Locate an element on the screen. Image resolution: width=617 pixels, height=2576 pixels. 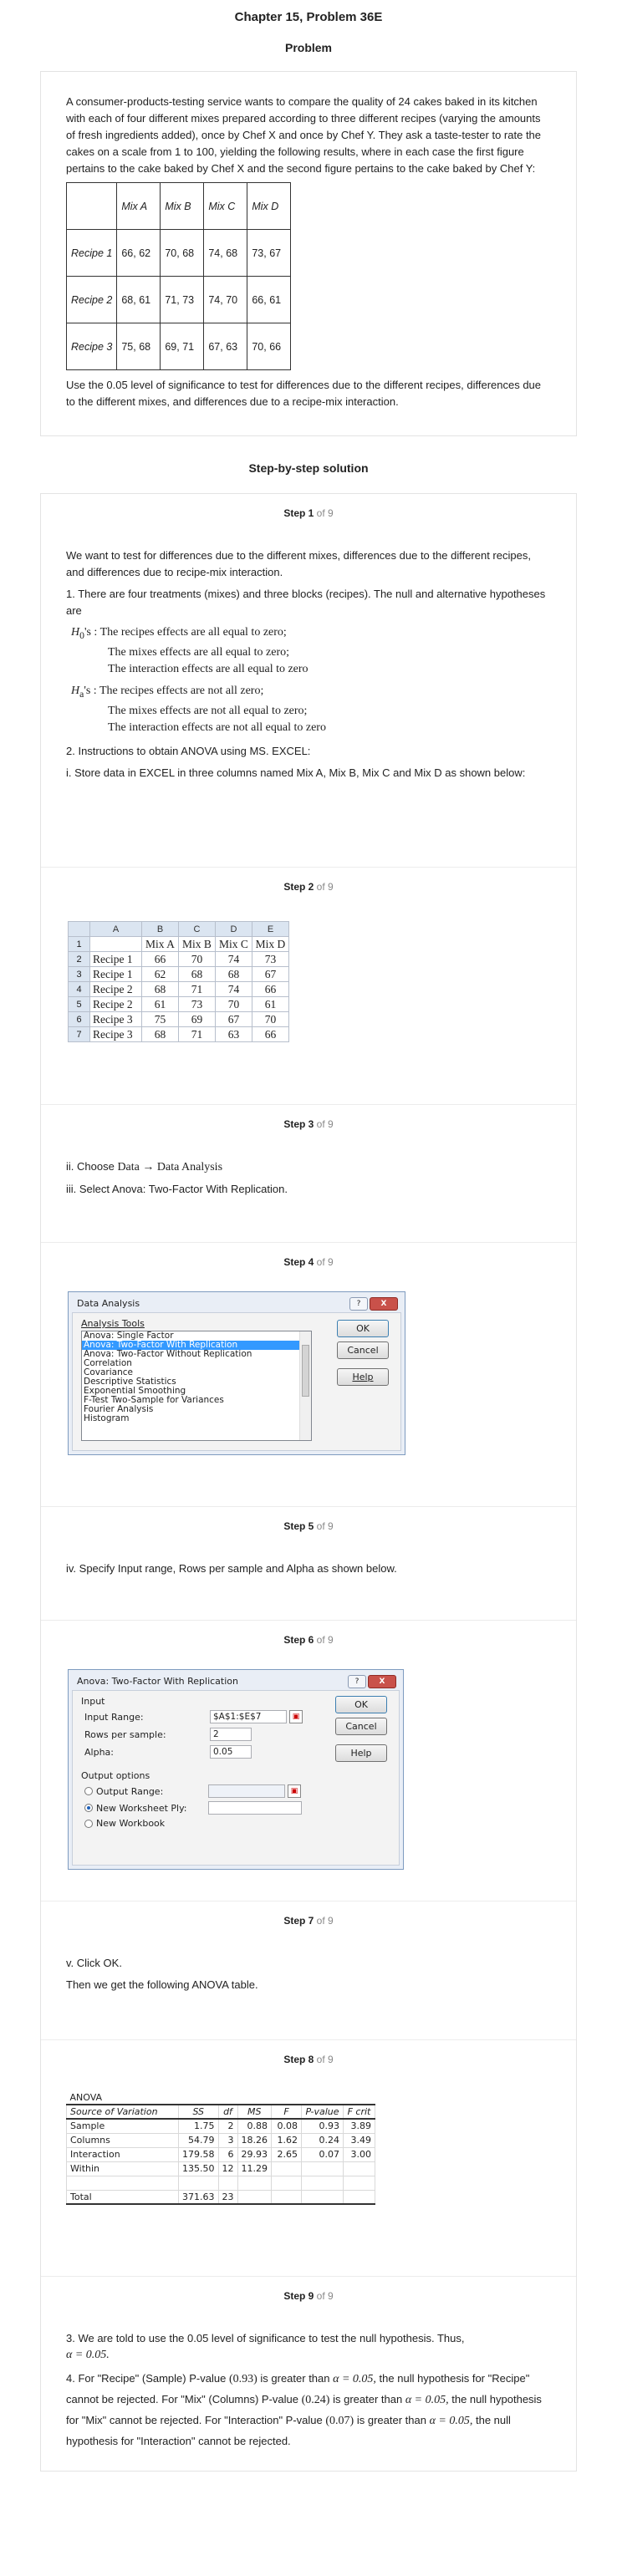
step-header: Step 7 of 9 is located at coordinates (308, 1921).